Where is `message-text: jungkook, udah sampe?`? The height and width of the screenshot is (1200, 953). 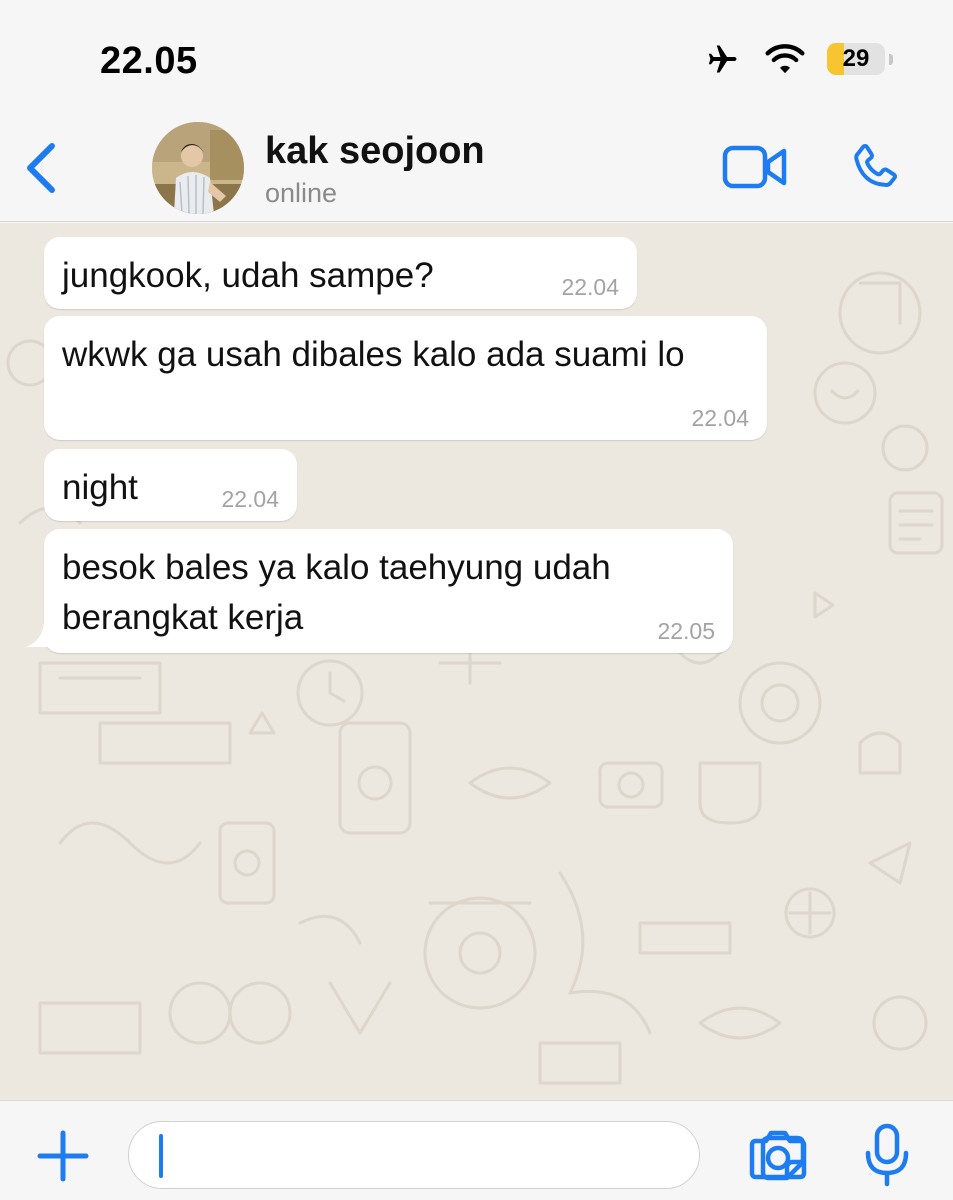 message-text: jungkook, udah sampe? is located at coordinates (248, 275).